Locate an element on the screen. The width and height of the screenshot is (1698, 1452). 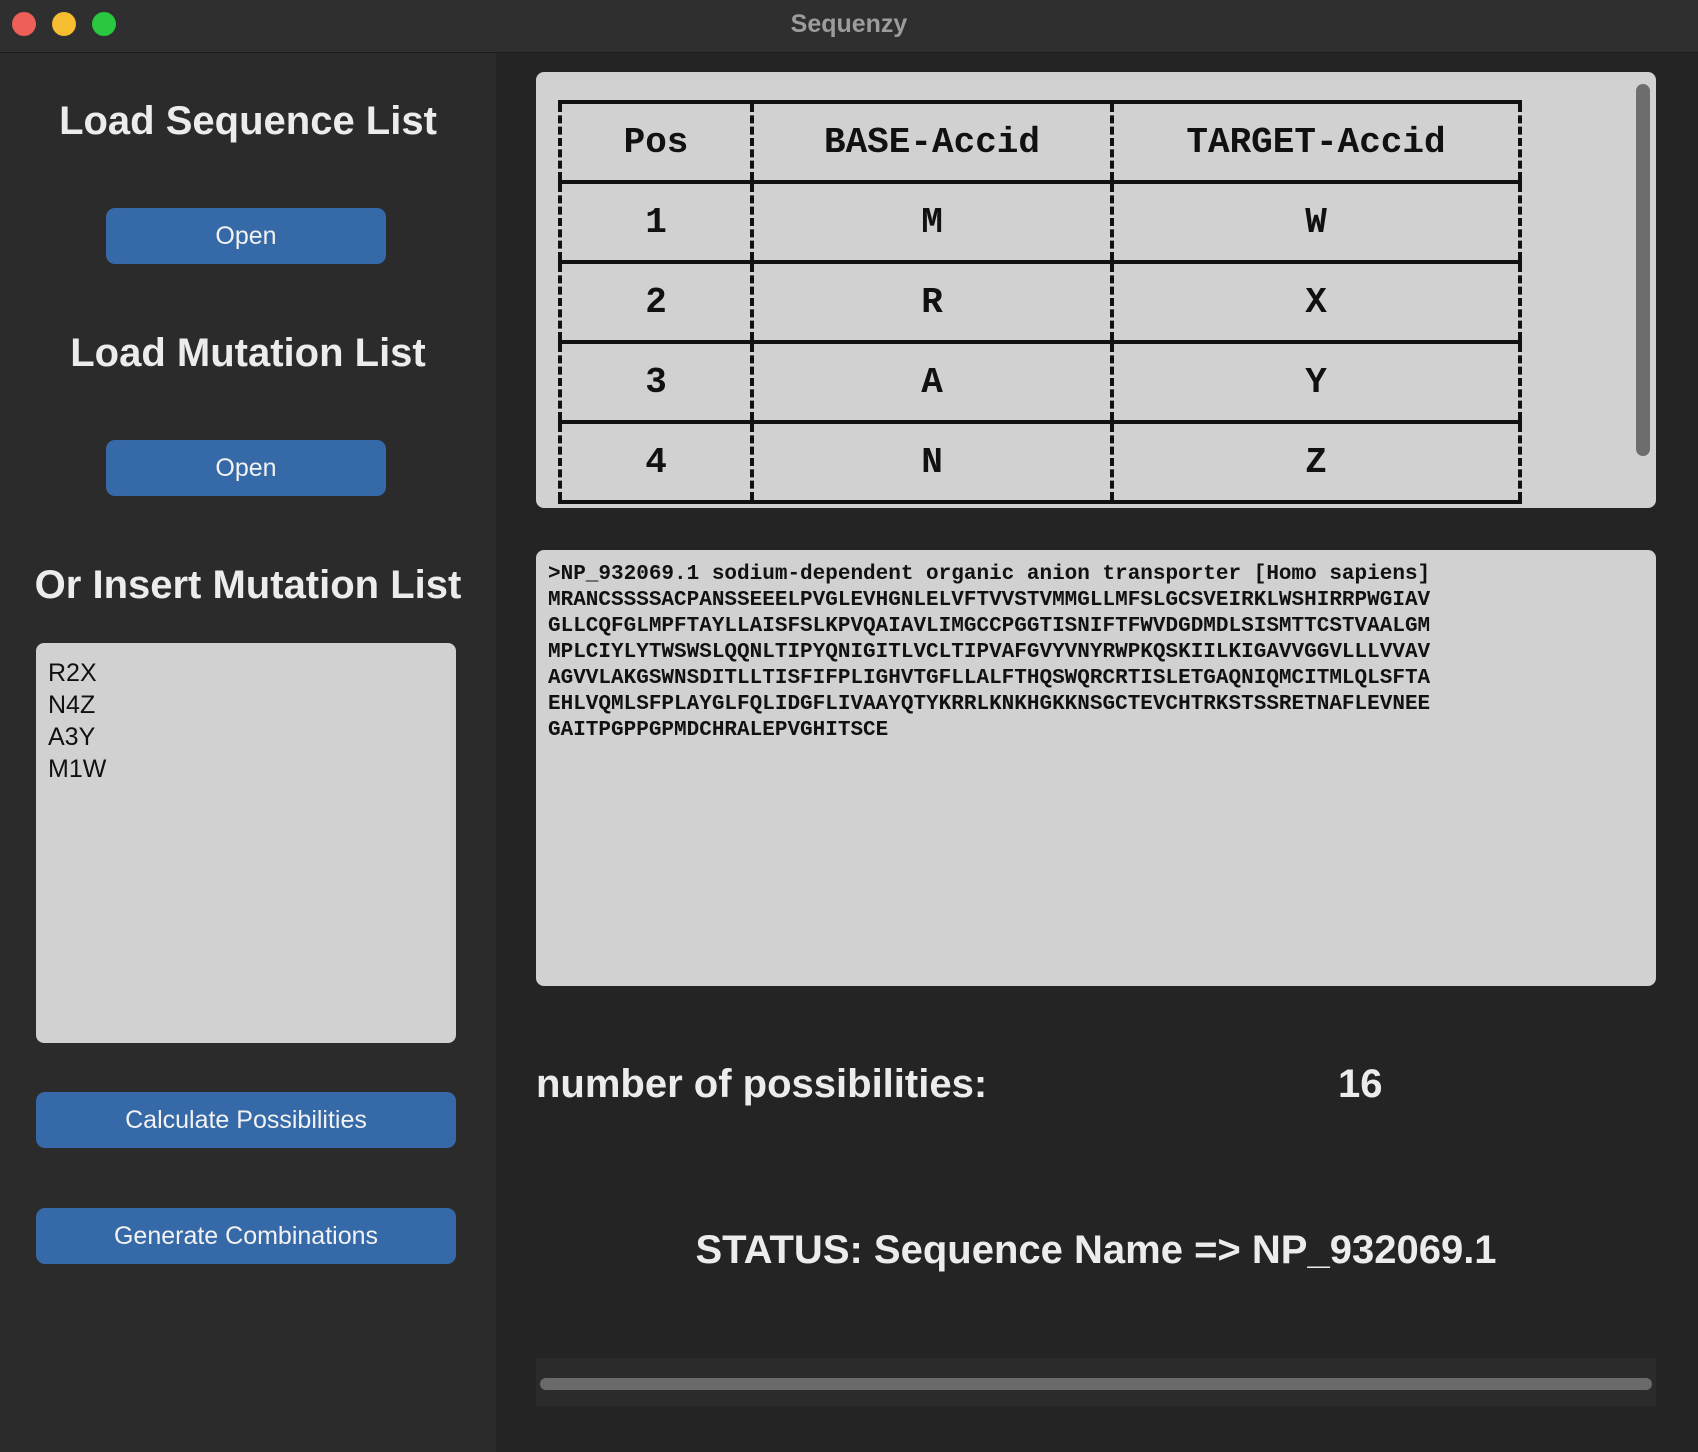
table-row: 2 R X is located at coordinates (1040, 302).